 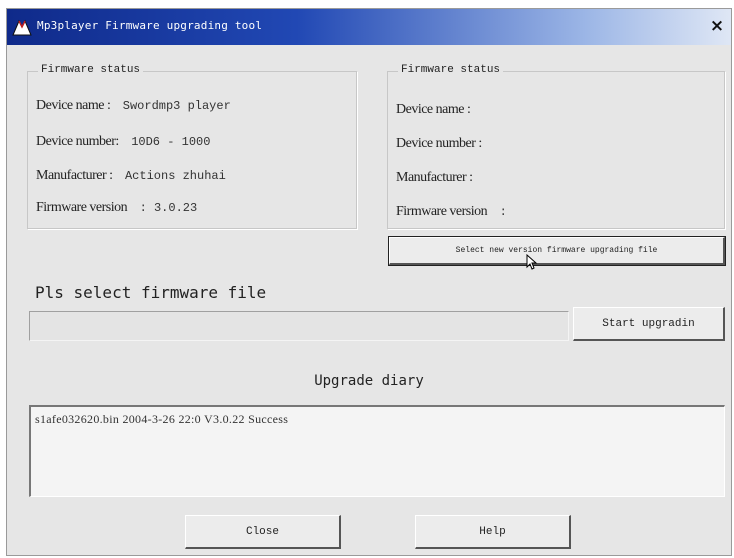 I want to click on device-name-value: Swordmp3 player, so click(x=176, y=106).